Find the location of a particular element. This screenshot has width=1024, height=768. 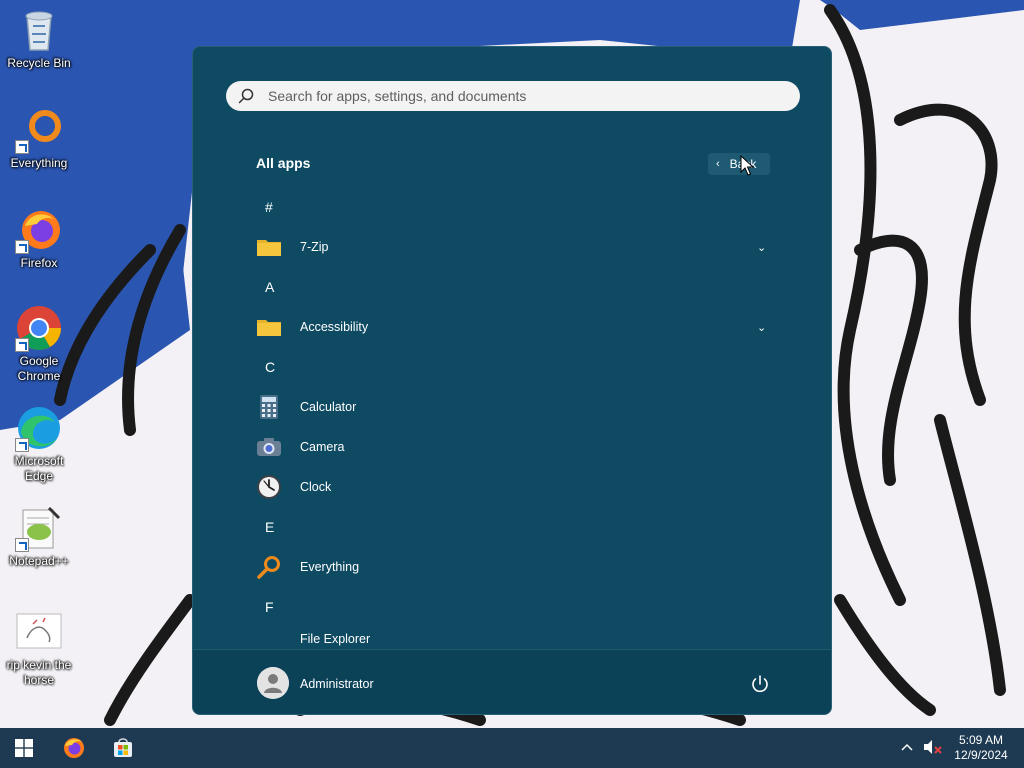

camera-icon is located at coordinates (269, 447).